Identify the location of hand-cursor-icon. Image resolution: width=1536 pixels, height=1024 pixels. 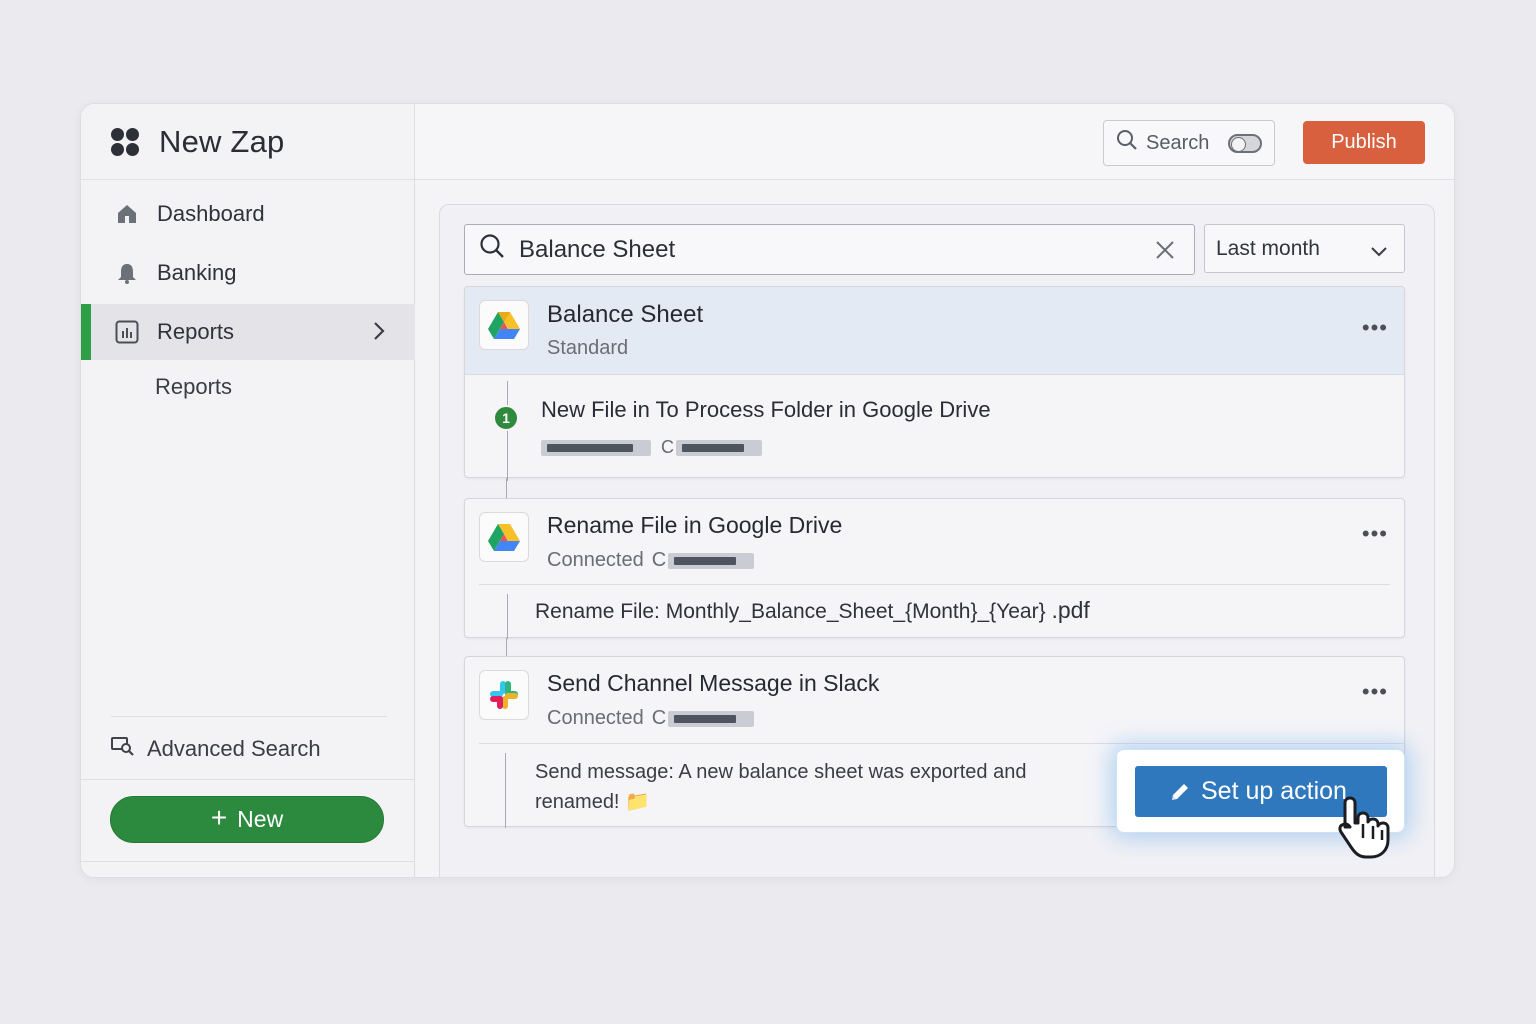
(1367, 829).